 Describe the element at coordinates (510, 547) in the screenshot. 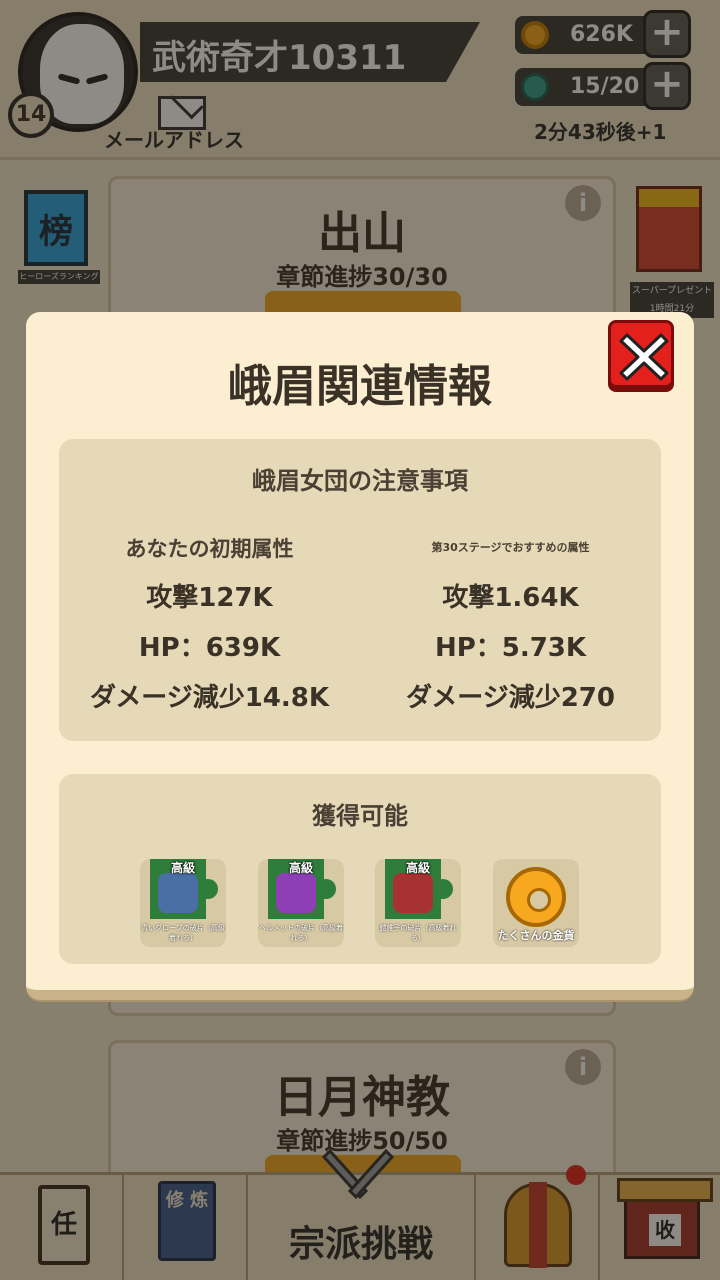

I see `recommended-stats-heading: 第30ステージでおすすめの属性` at that location.